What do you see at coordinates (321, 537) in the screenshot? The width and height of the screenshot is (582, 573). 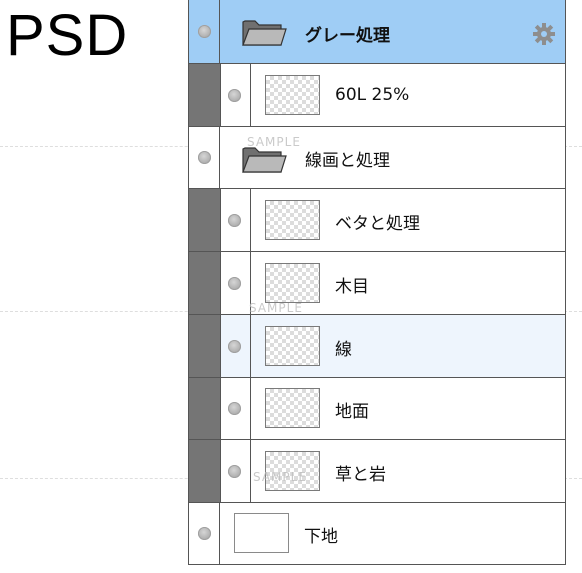 I see `layer-name: 下地` at bounding box center [321, 537].